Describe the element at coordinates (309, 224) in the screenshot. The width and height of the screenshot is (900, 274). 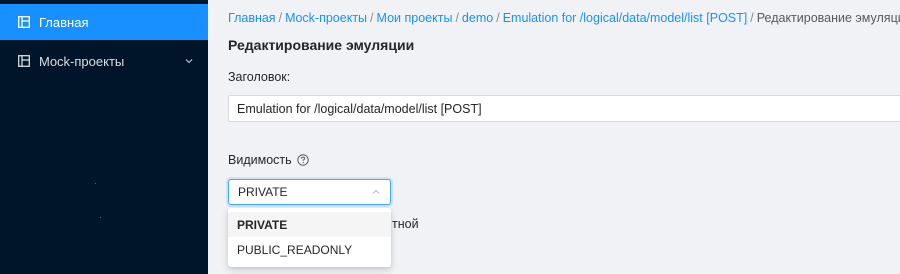
I see `option-private: PRIVATE` at that location.